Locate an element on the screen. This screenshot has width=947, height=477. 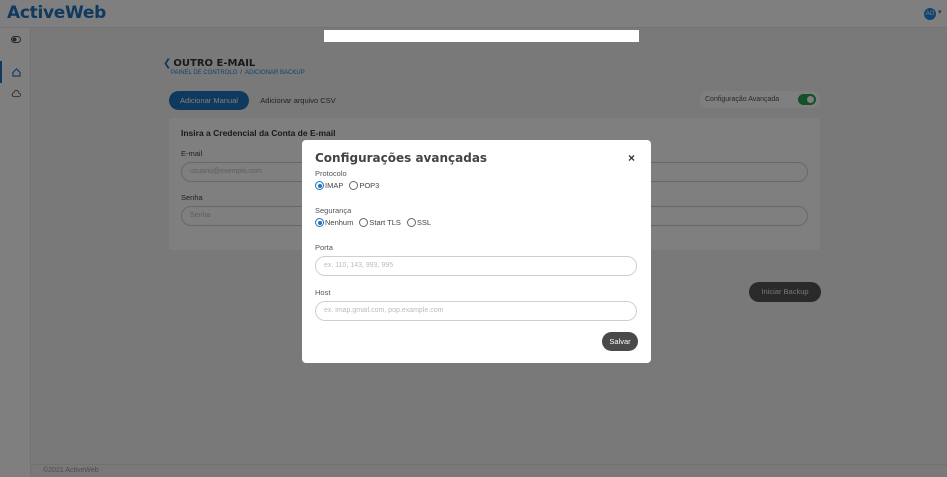
radio-imap-input is located at coordinates (319, 185).